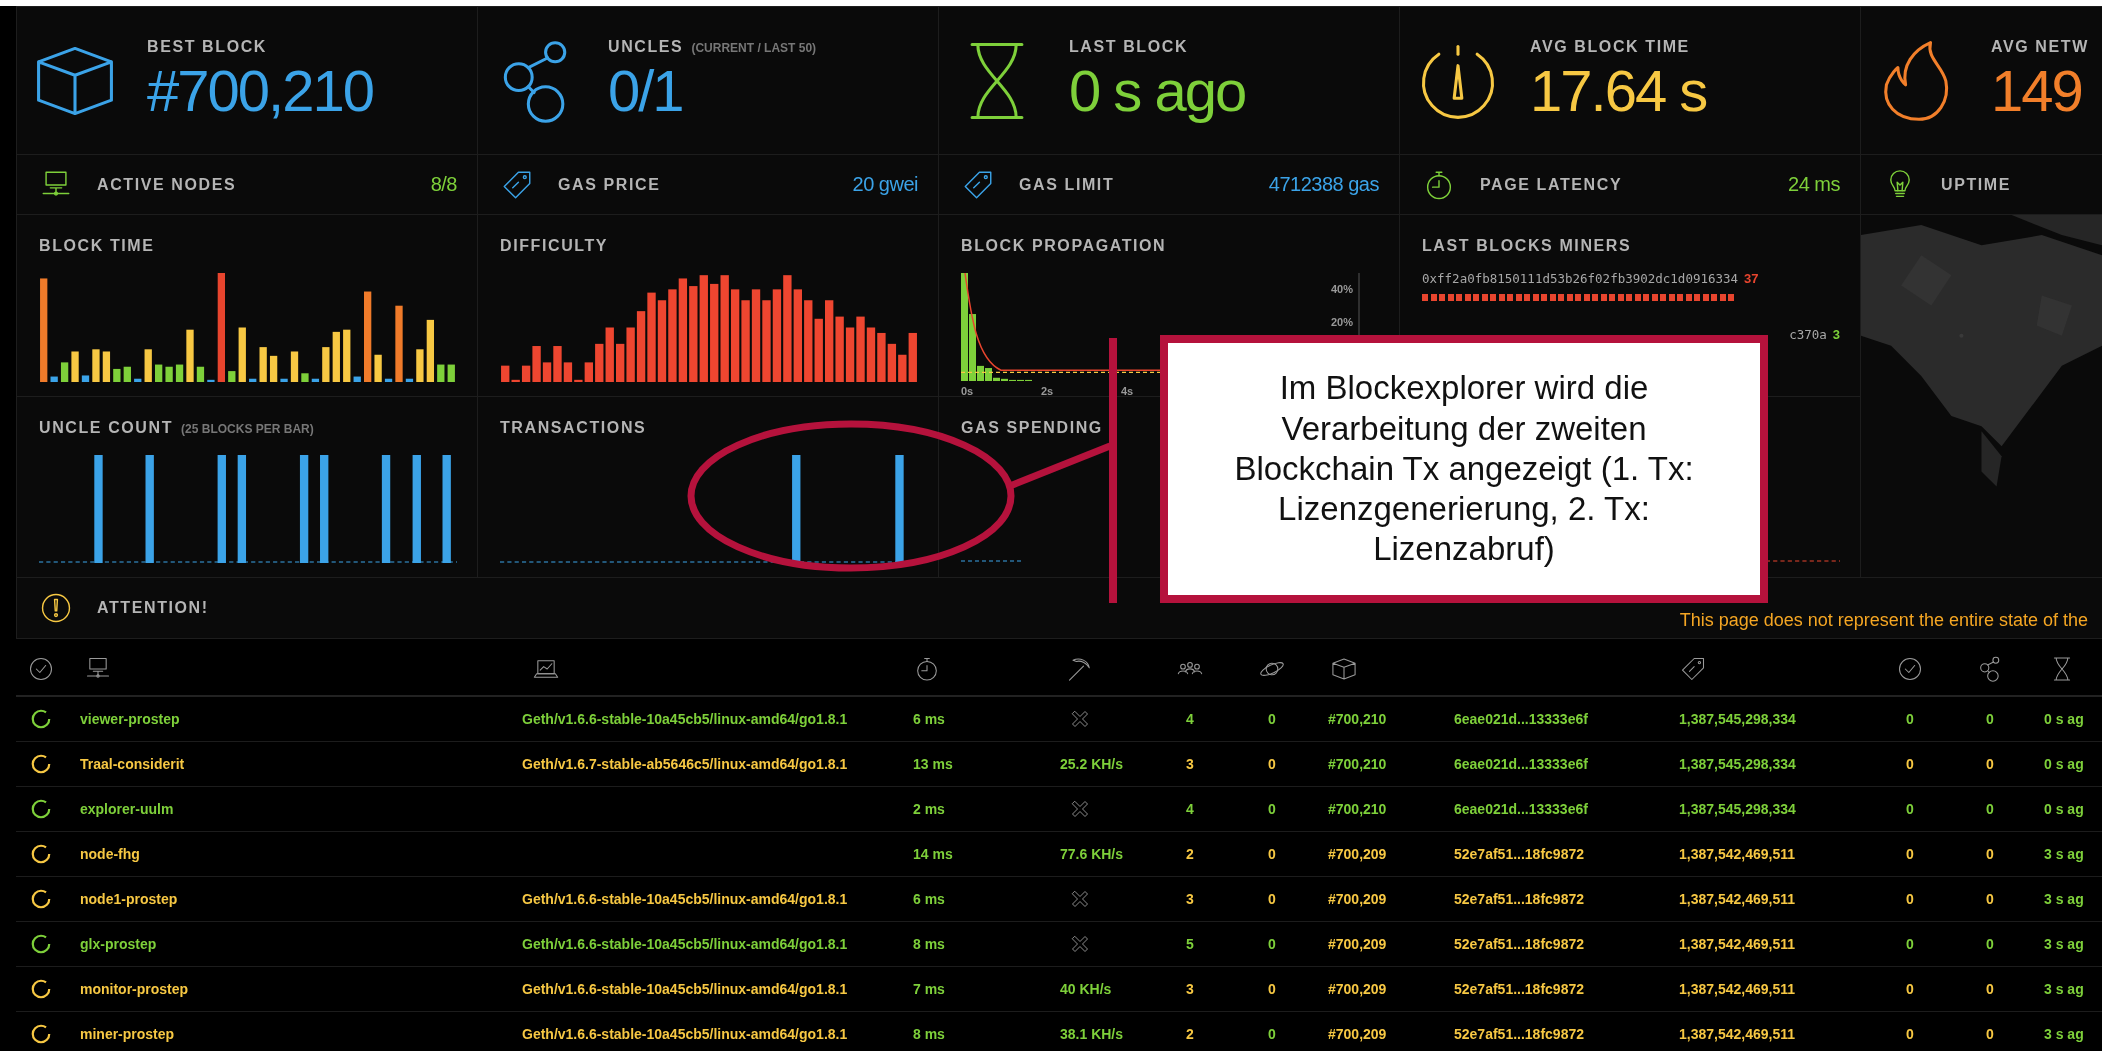 Image resolution: width=2102 pixels, height=1051 pixels. I want to click on stat-label: BEST BLOCK, so click(207, 46).